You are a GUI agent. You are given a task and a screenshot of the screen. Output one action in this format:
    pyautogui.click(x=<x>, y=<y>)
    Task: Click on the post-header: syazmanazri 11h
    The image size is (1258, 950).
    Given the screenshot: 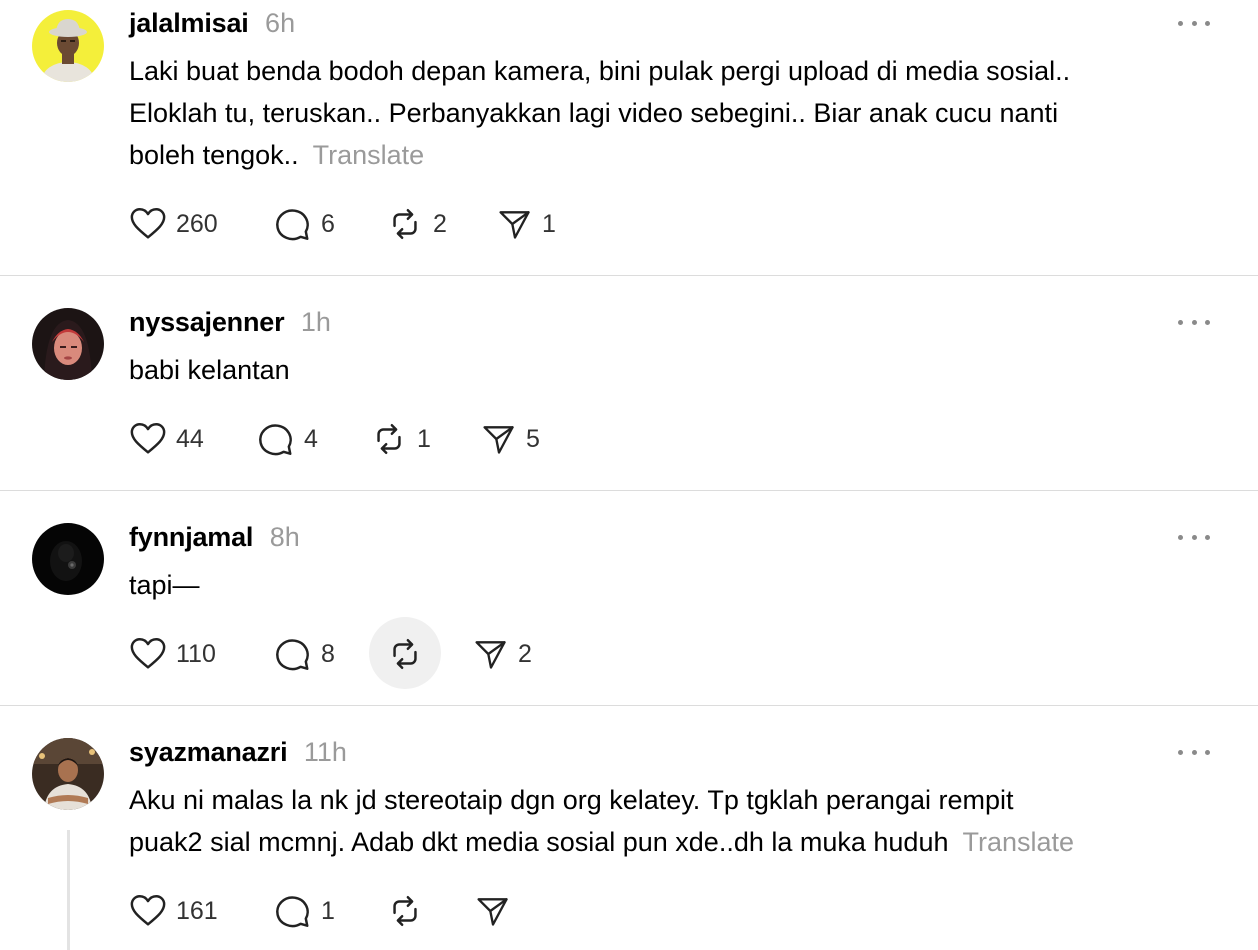 What is the action you would take?
    pyautogui.click(x=238, y=754)
    